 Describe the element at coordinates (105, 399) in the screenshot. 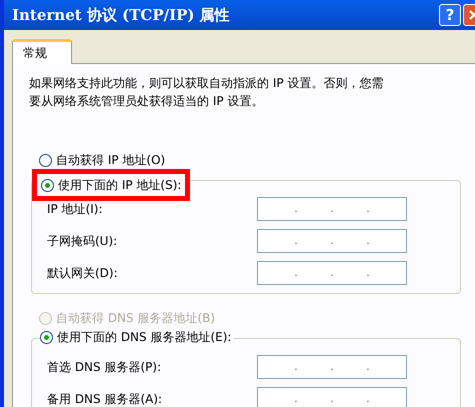

I see `field-label: 备用 DNS 服务器(A):` at that location.